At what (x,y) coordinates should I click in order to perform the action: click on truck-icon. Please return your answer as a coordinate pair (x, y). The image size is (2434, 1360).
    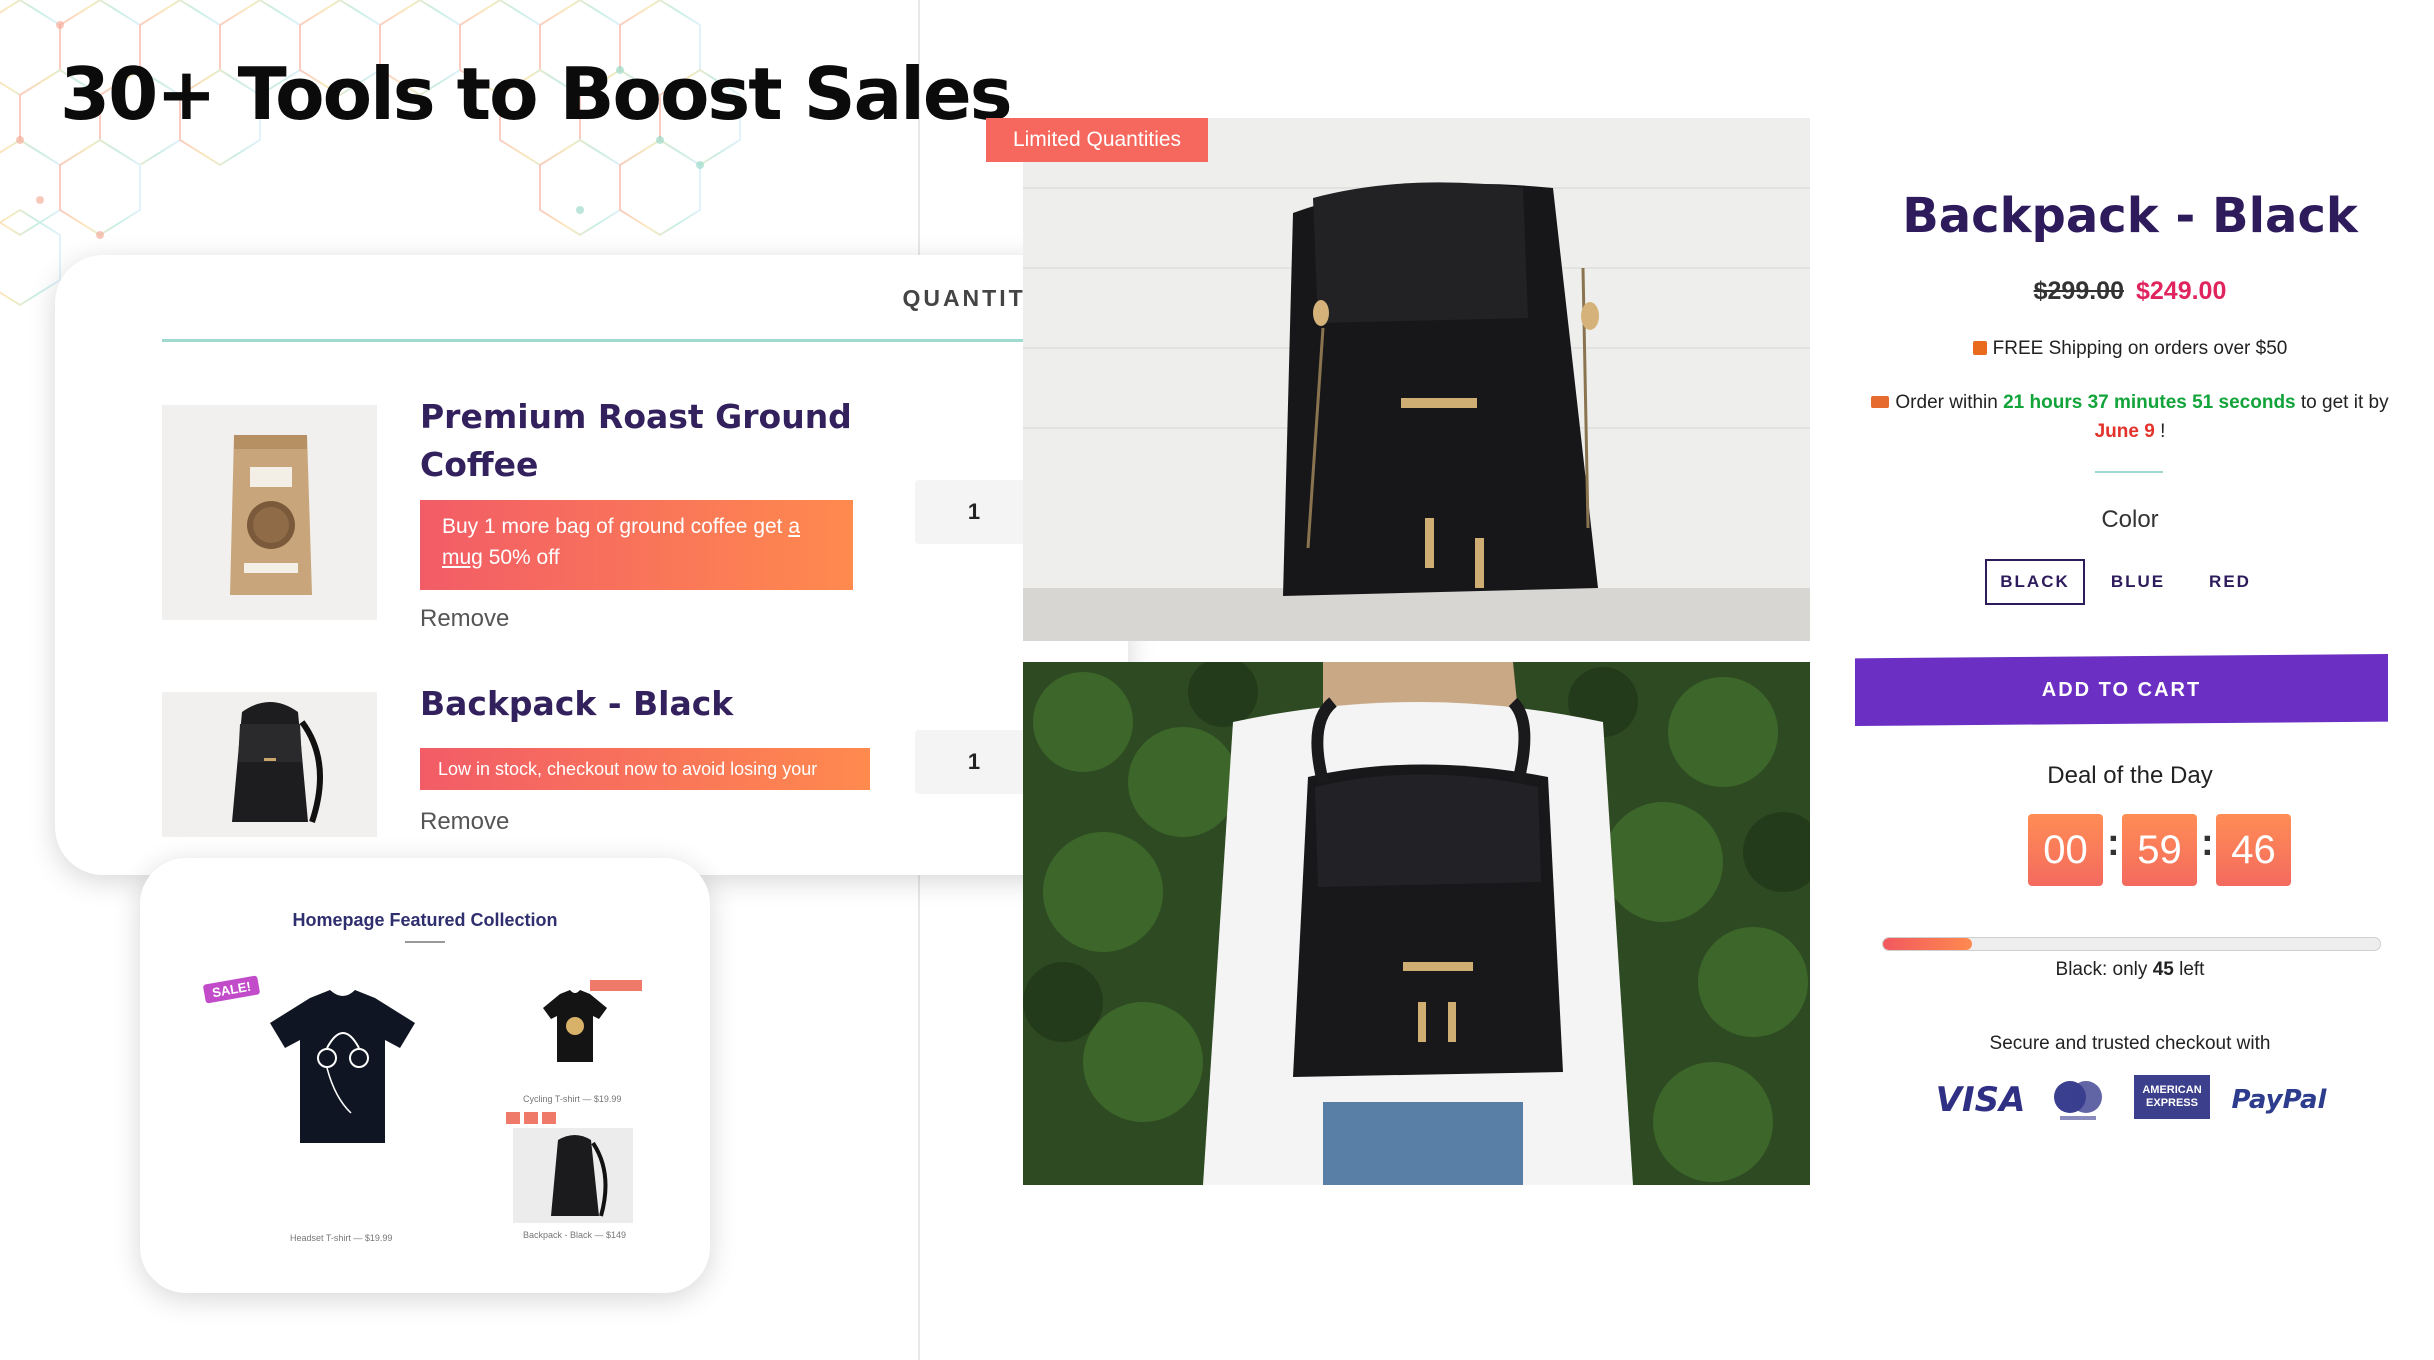
    Looking at the image, I should click on (1880, 402).